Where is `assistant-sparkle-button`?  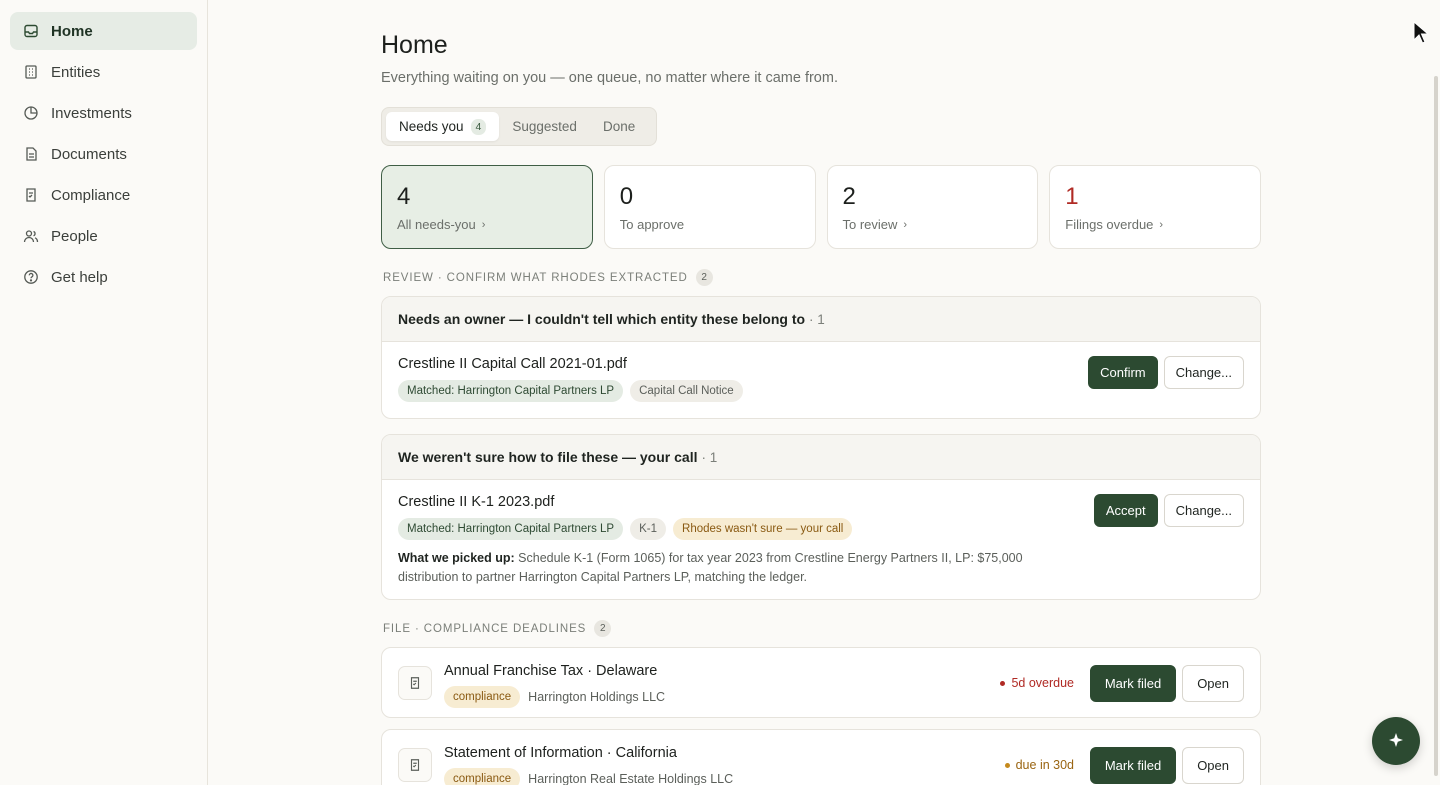
assistant-sparkle-button is located at coordinates (1396, 741).